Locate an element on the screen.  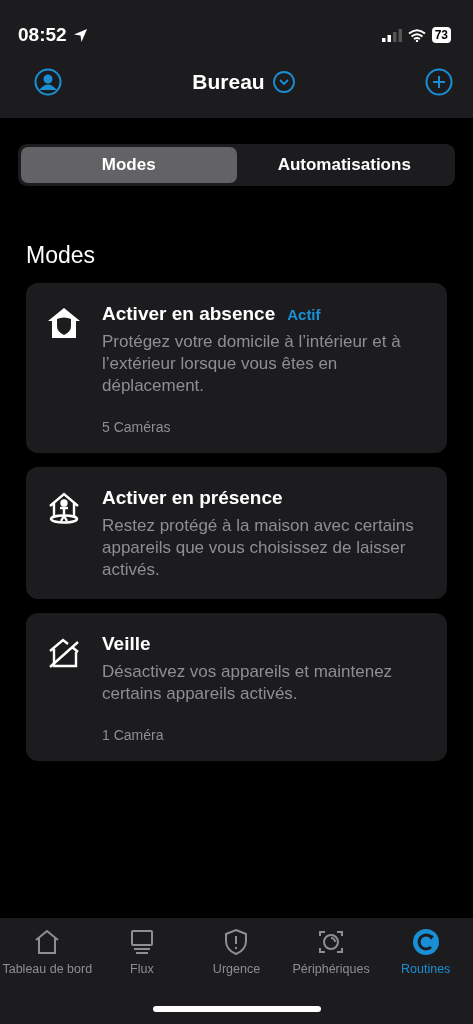
mode-title: Activer en absence is located at coordinates (189, 314).